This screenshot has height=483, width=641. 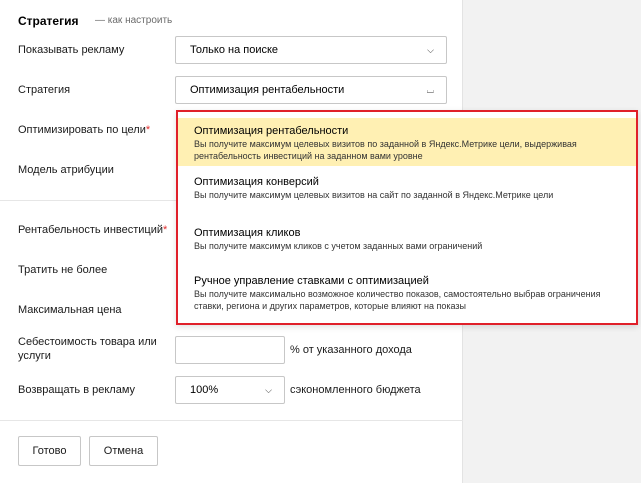 I want to click on spend-limit-label: Тратить не более, so click(x=63, y=270).